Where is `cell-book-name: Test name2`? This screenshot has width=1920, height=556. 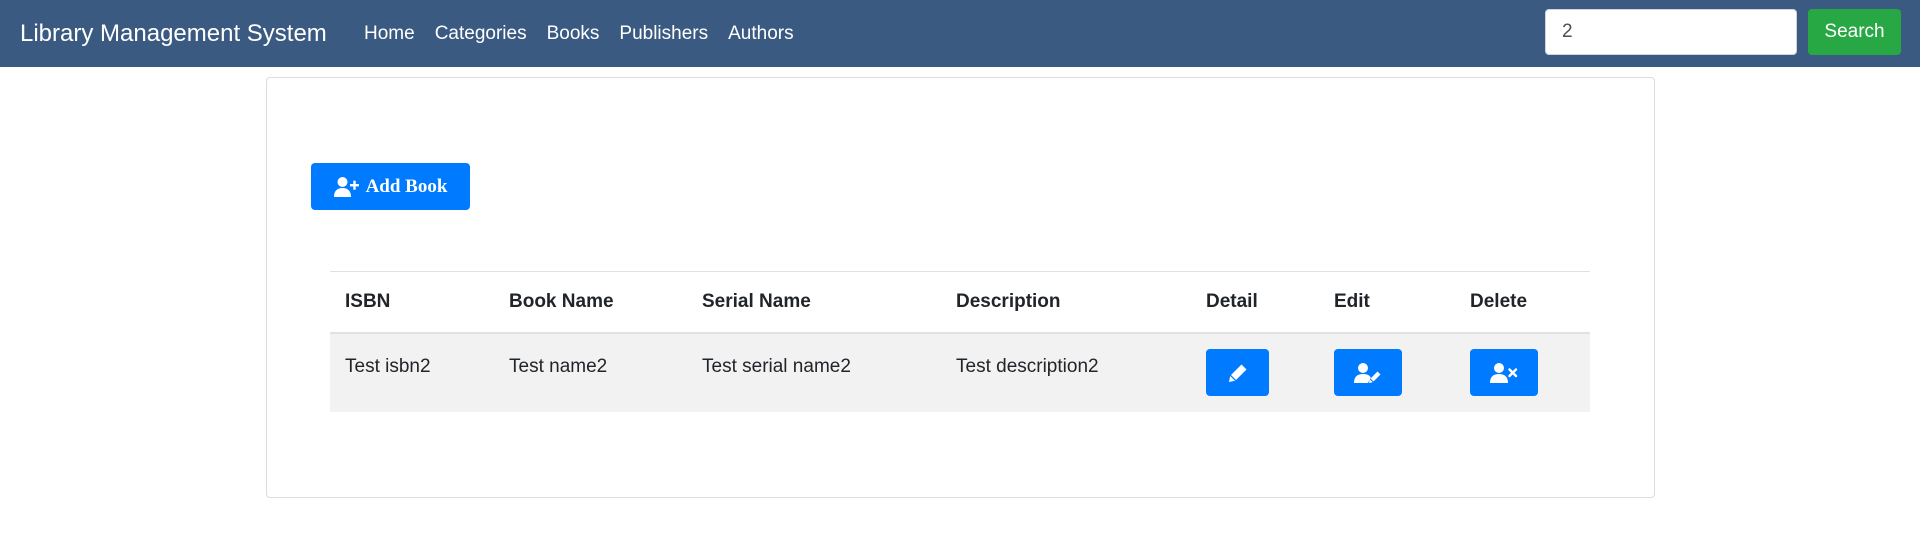 cell-book-name: Test name2 is located at coordinates (590, 372).